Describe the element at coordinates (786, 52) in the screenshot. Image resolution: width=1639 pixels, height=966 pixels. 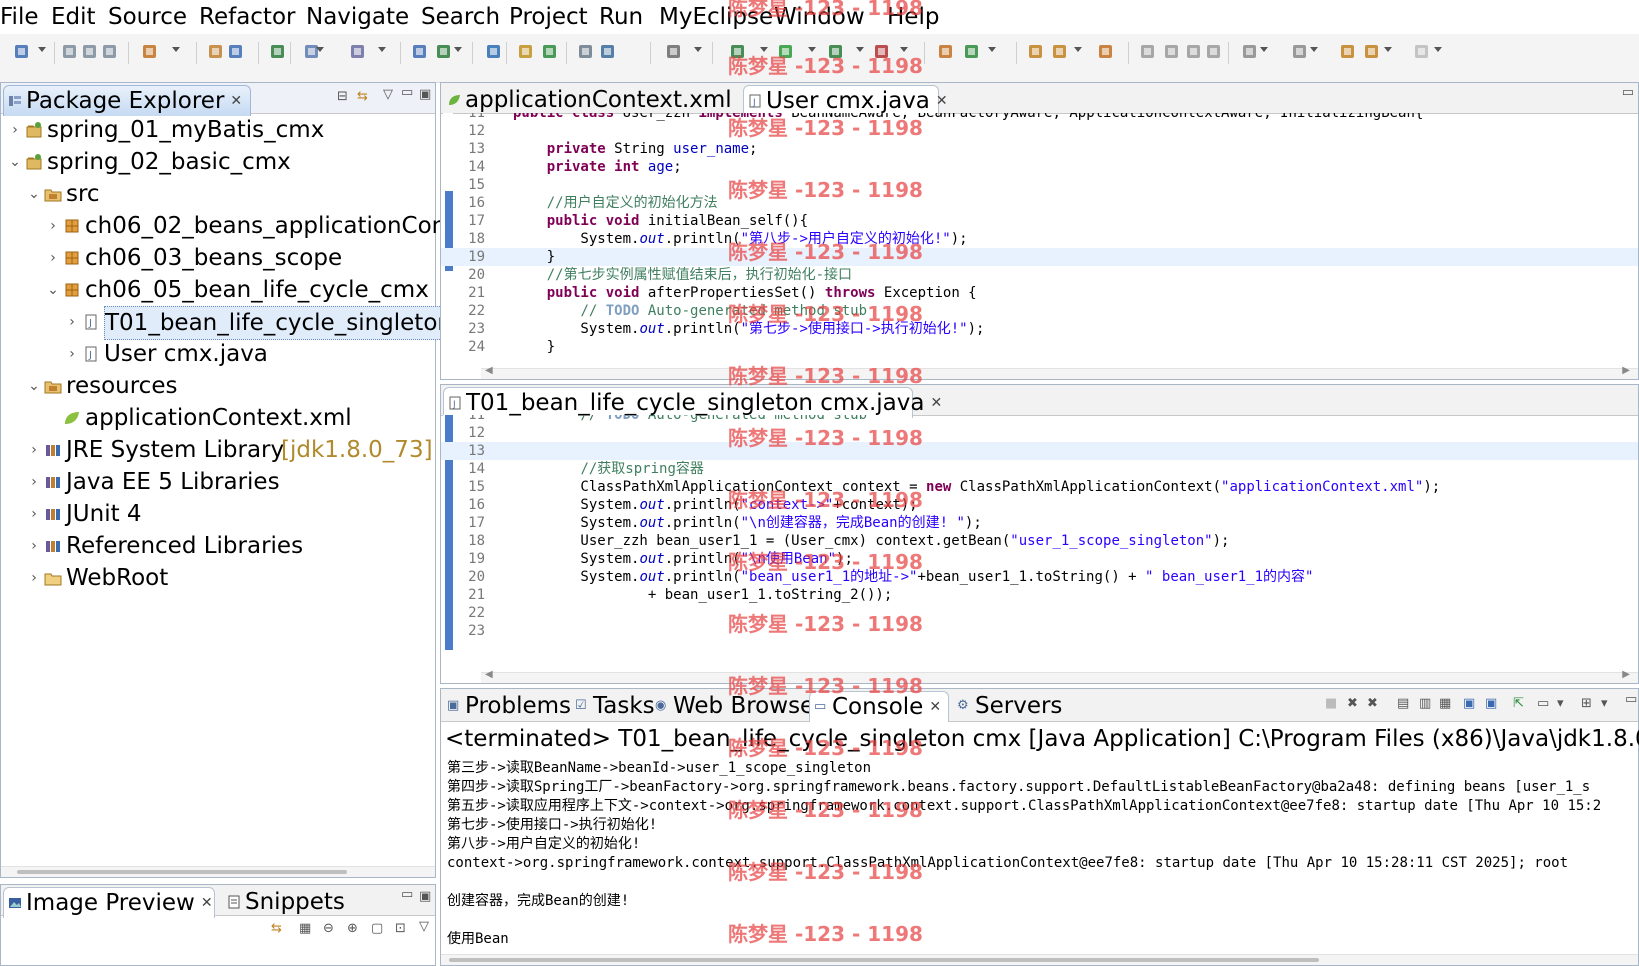
I see `run-icon` at that location.